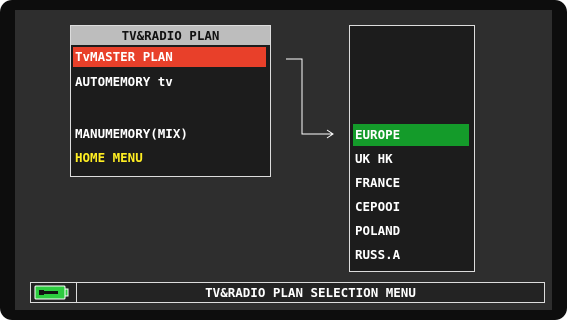  What do you see at coordinates (169, 57) in the screenshot?
I see `menu-item-tvmaster-plan: TvMASTER PLAN` at bounding box center [169, 57].